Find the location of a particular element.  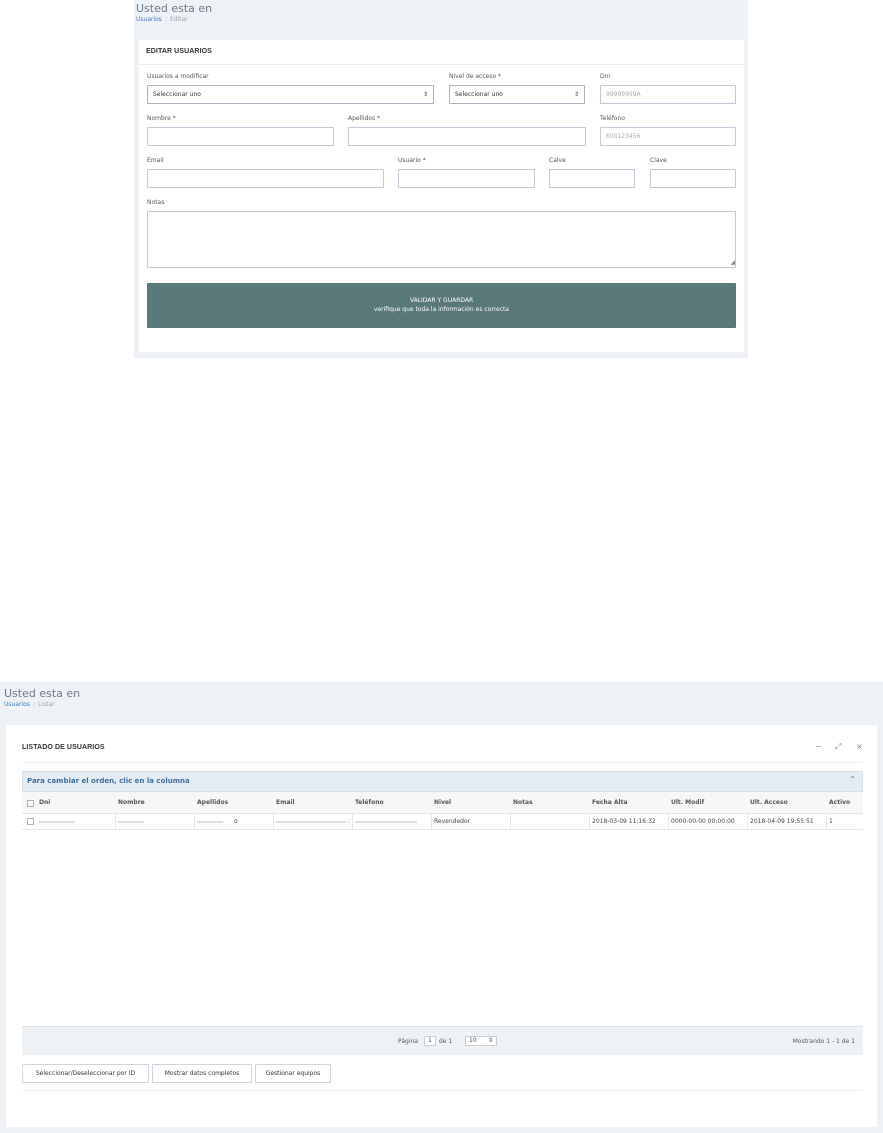

nivel-acceso-label: Nivel de acceso * is located at coordinates (475, 76).